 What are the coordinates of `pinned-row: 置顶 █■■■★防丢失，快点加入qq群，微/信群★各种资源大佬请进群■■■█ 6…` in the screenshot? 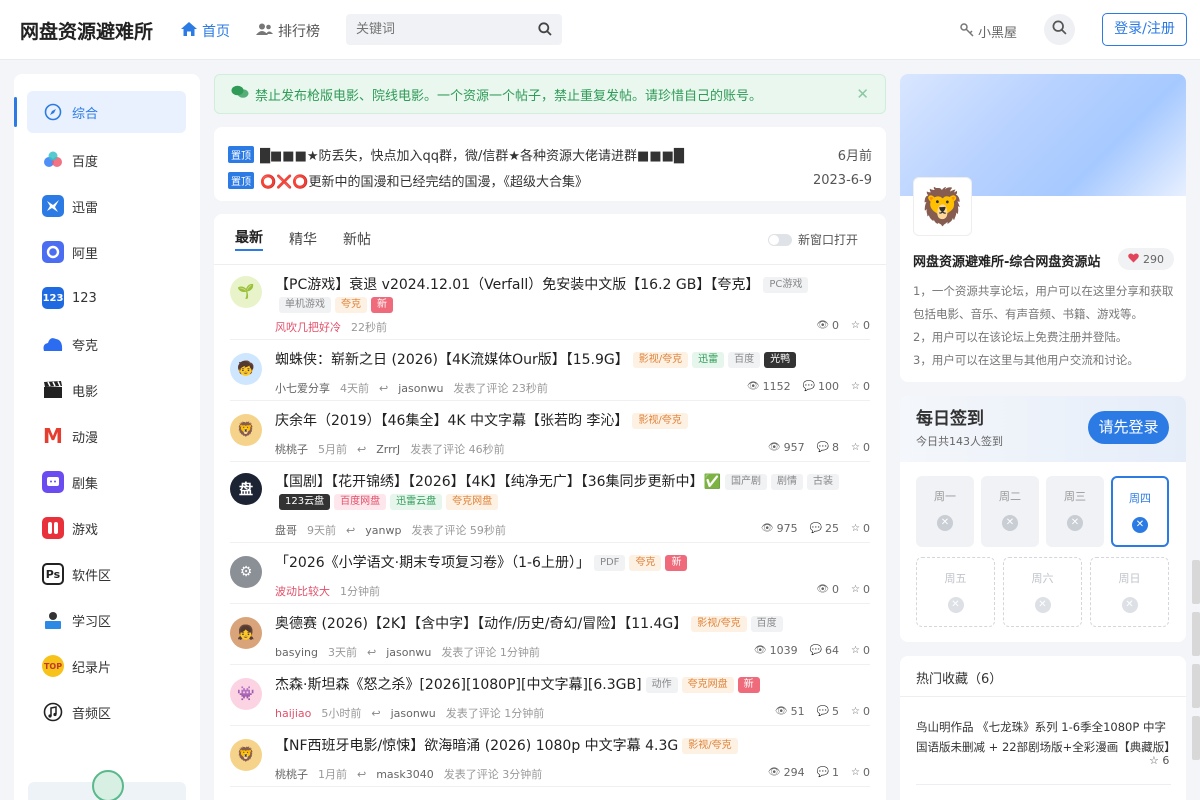 It's located at (550, 154).